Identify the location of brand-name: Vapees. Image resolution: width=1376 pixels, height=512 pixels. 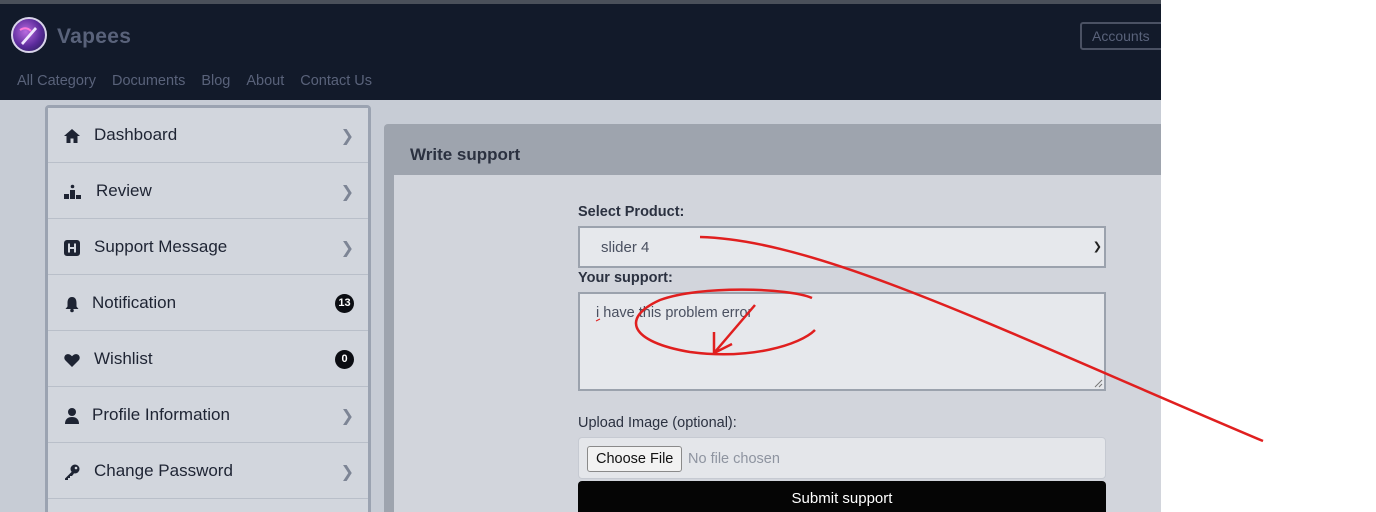
(94, 37).